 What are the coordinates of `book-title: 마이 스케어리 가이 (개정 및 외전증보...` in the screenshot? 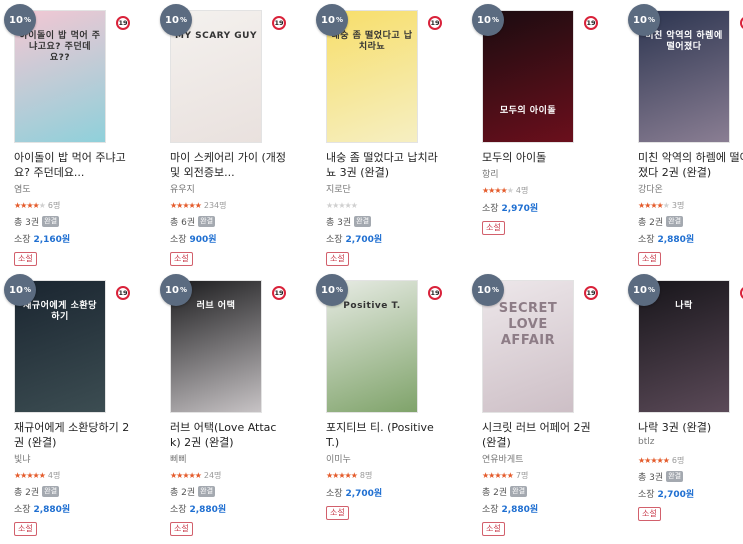 It's located at (228, 165).